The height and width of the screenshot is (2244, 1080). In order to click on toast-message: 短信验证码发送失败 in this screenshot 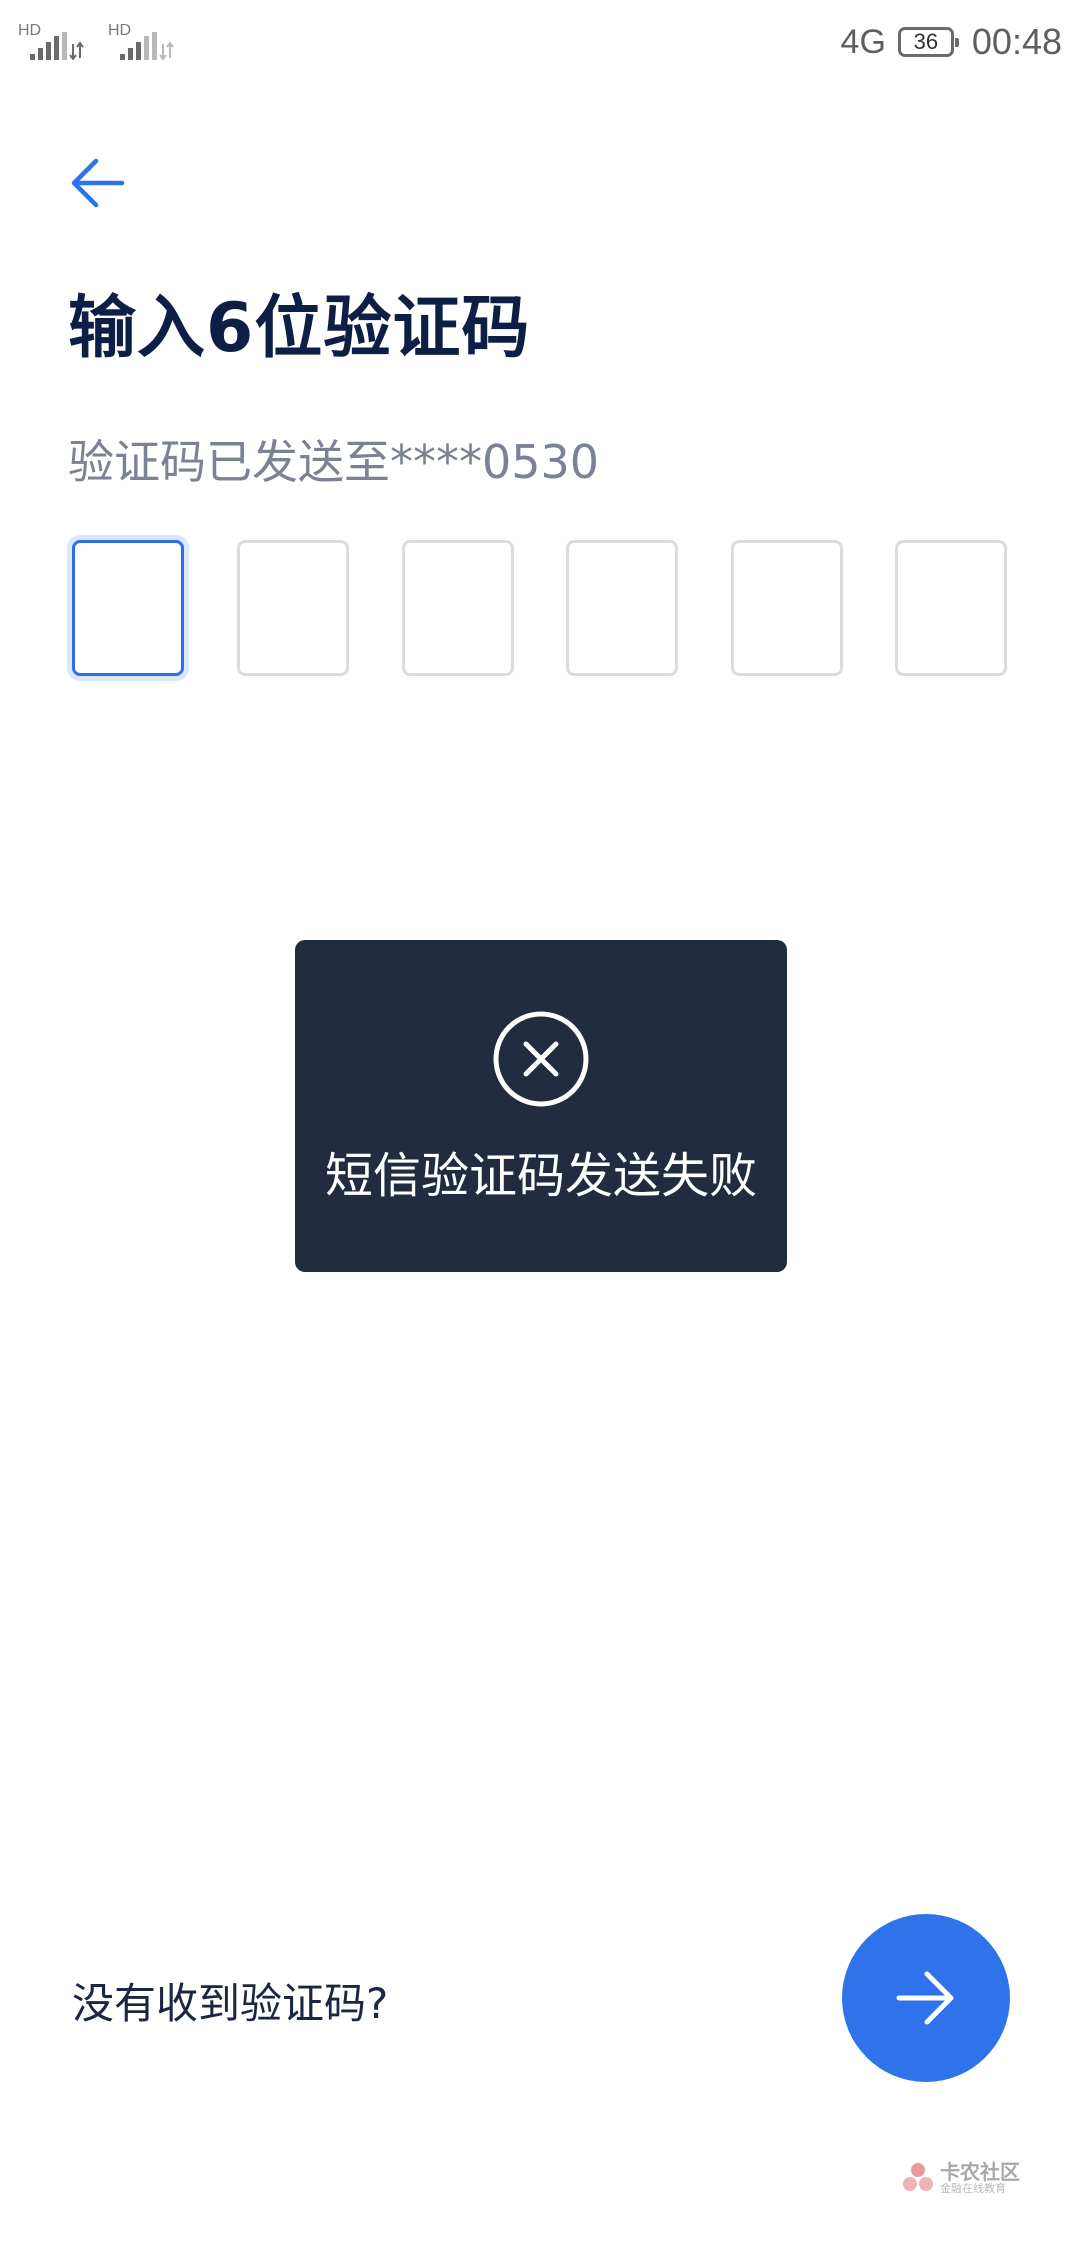, I will do `click(540, 1176)`.